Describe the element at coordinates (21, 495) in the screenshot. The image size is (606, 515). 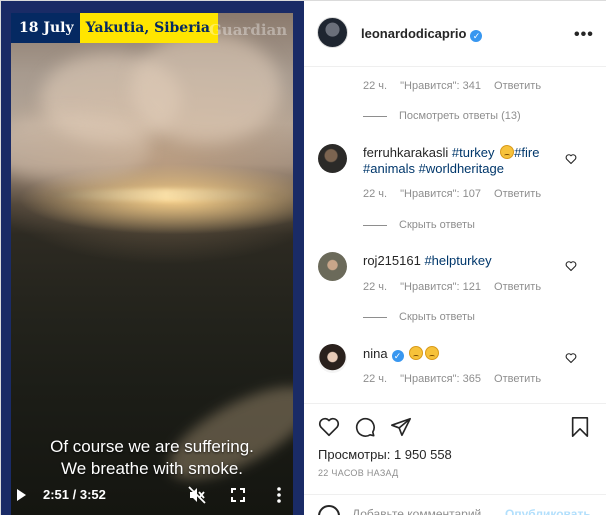
I see `play-icon` at that location.